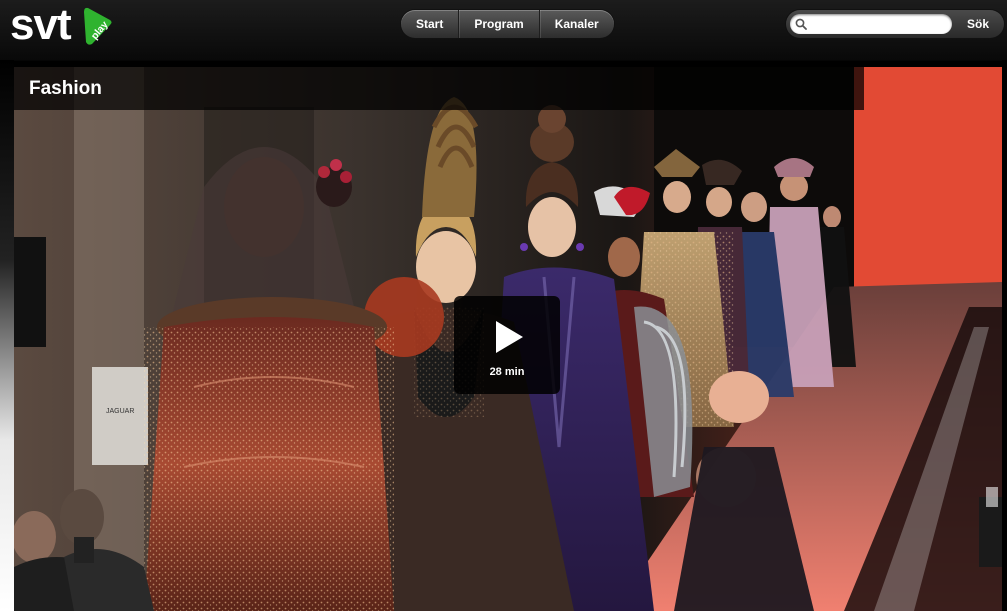  Describe the element at coordinates (41, 24) in the screenshot. I see `logo-brand-text: svt` at that location.